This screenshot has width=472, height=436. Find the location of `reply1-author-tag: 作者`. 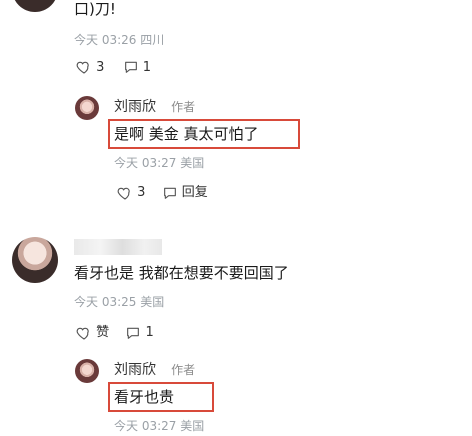

reply1-author-tag: 作者 is located at coordinates (183, 107).